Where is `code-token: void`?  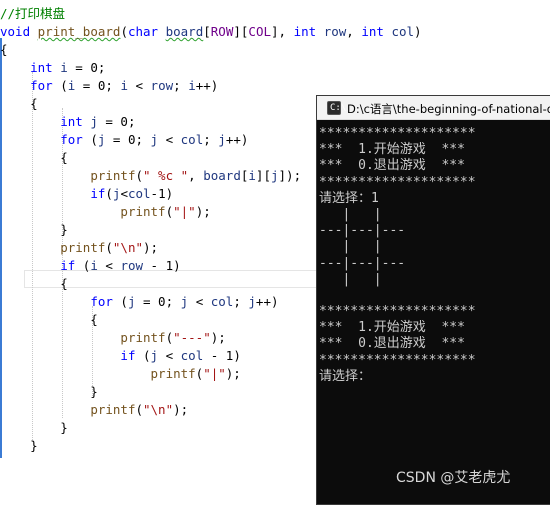
code-token: void is located at coordinates (15, 31).